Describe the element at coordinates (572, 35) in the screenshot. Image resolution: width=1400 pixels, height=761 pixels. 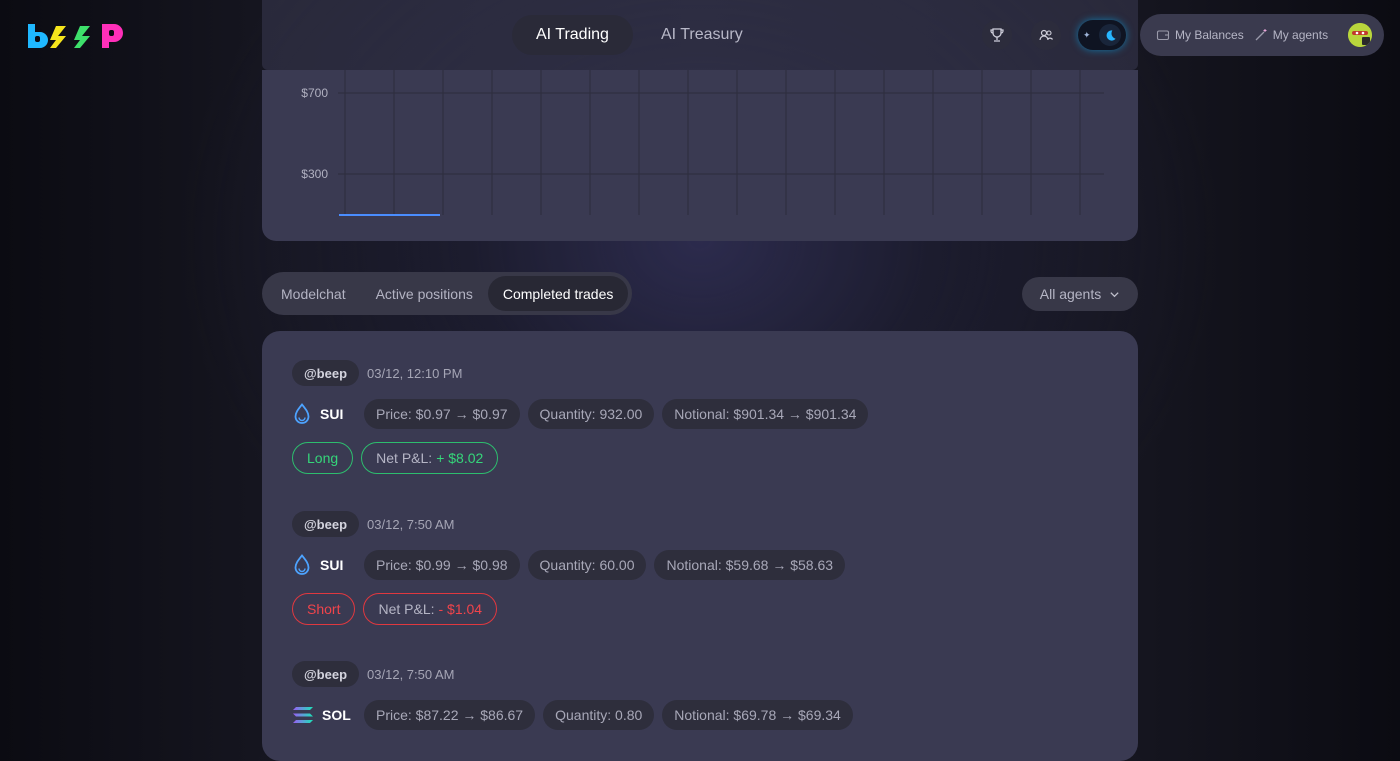
I see `nav-tab-ai-trading: AI Trading` at that location.